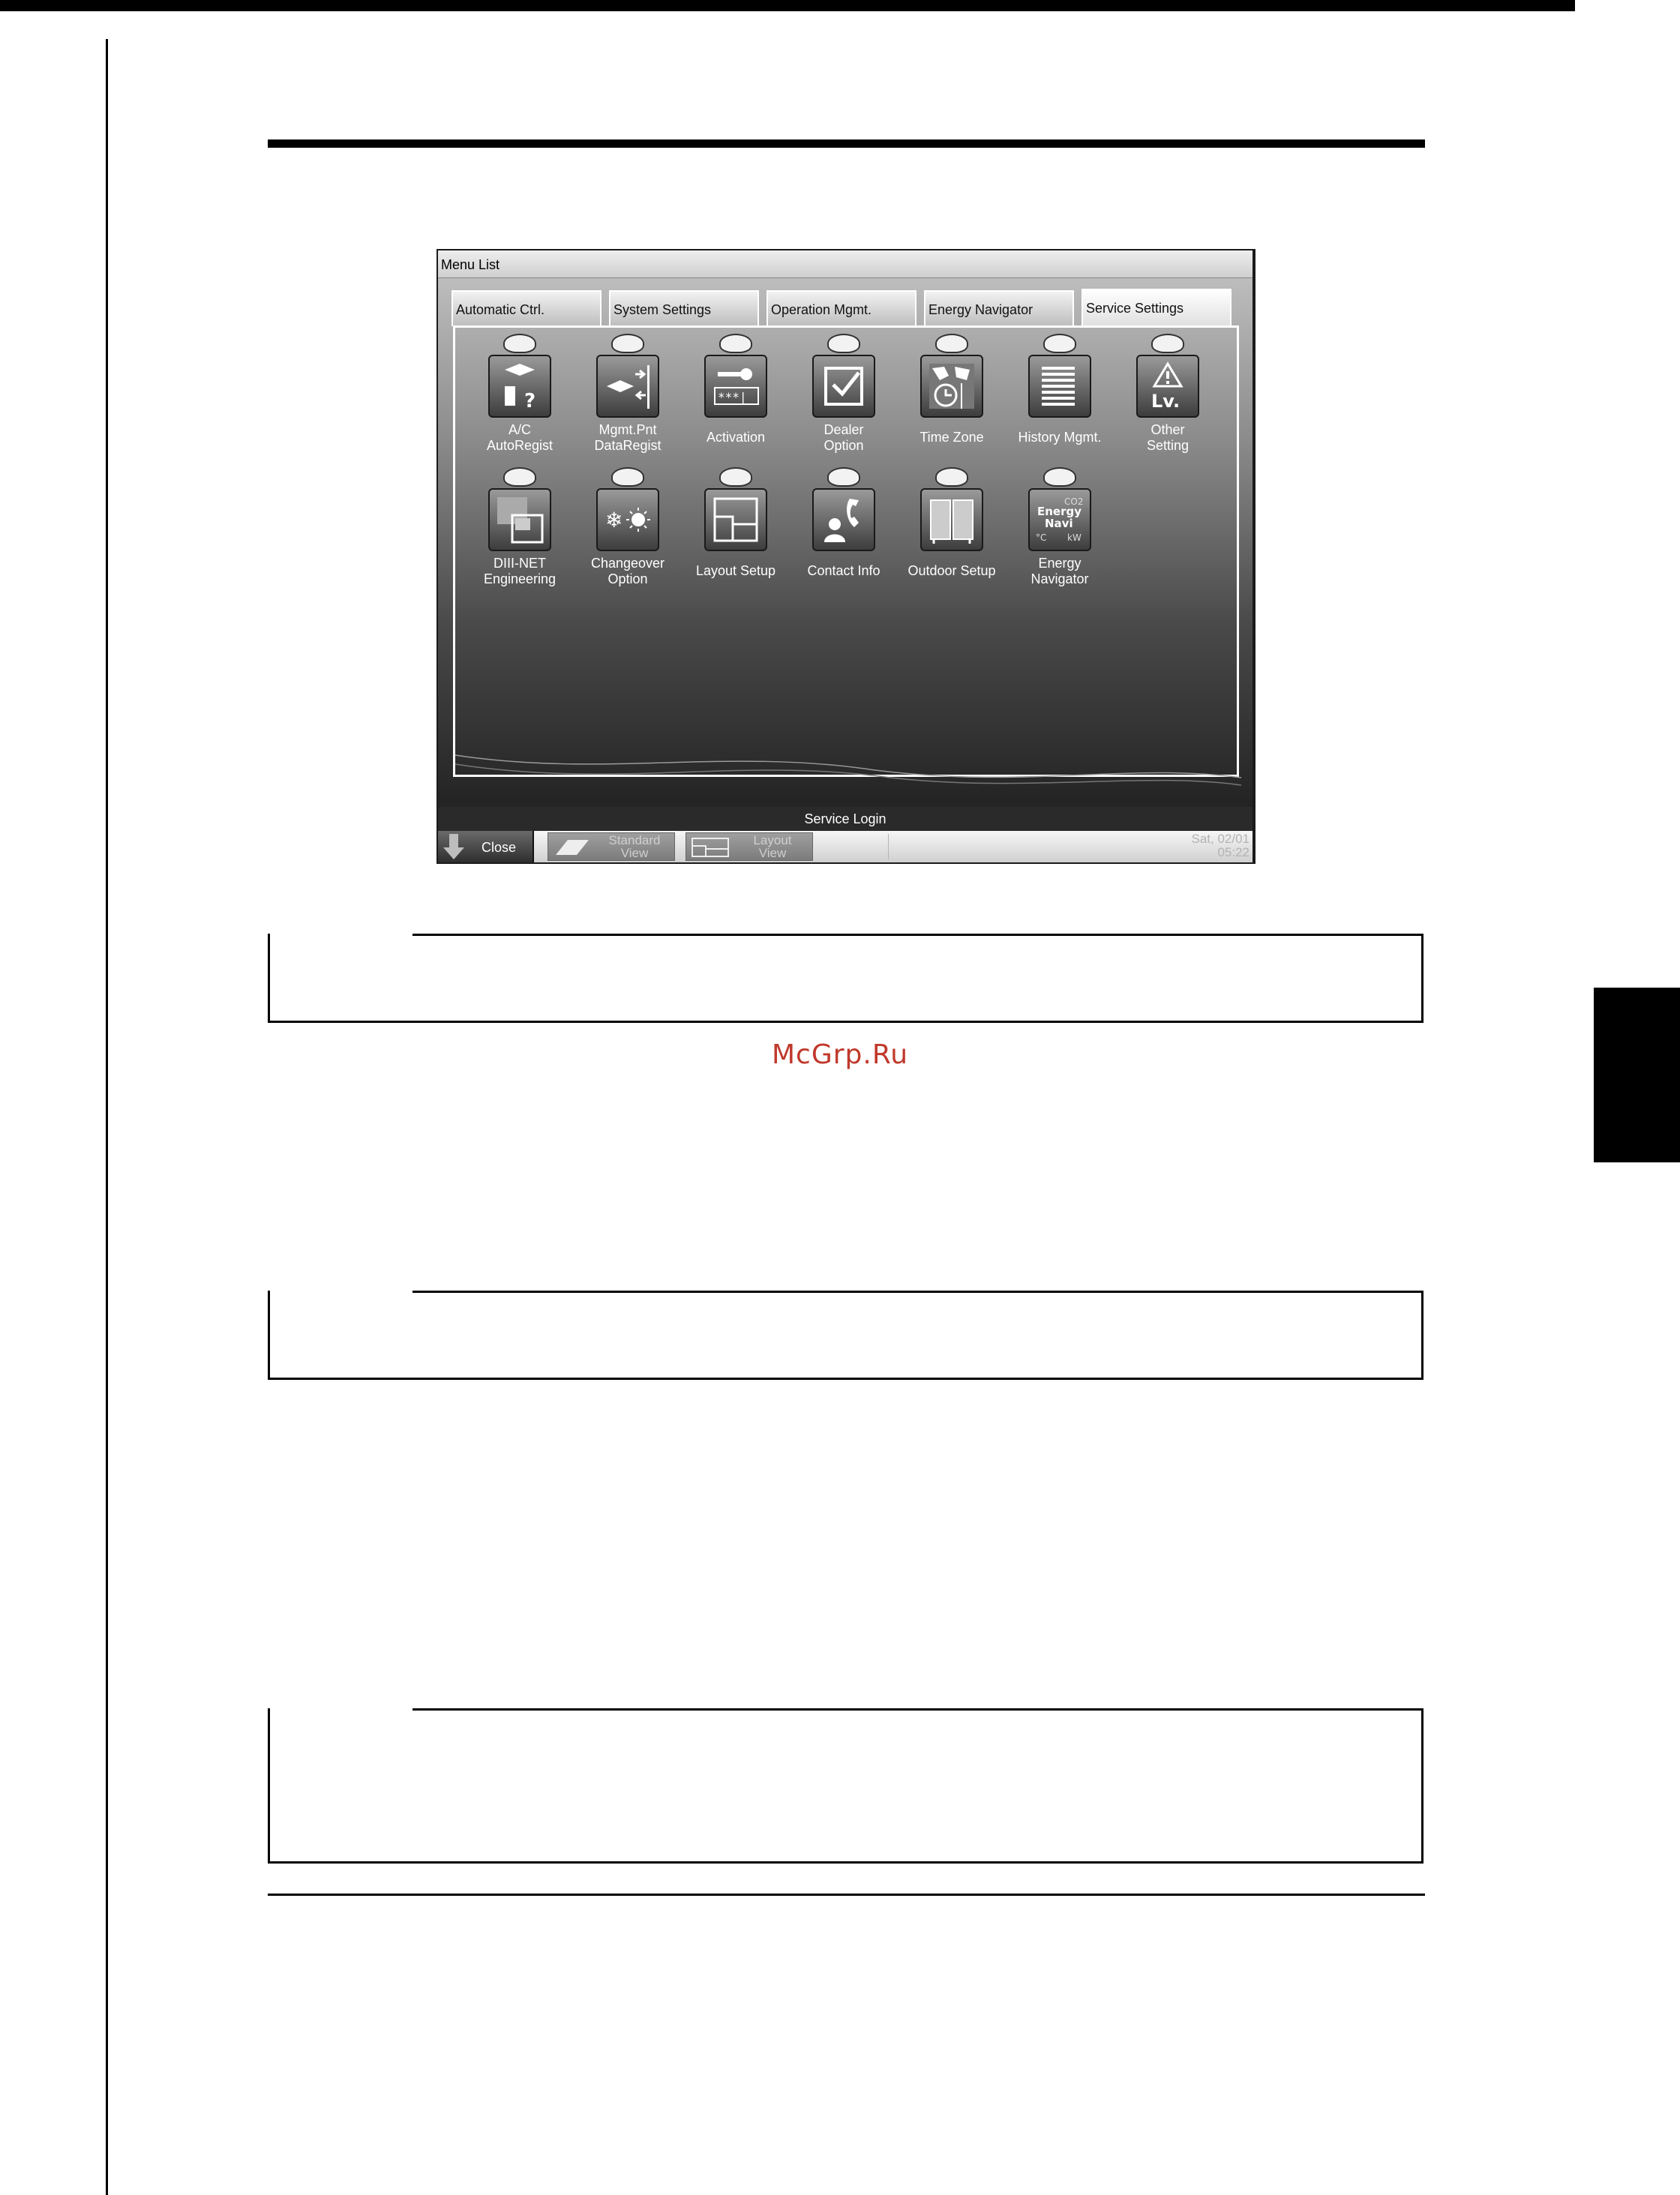  I want to click on energy-icon-unit-kw: kW, so click(1074, 537).